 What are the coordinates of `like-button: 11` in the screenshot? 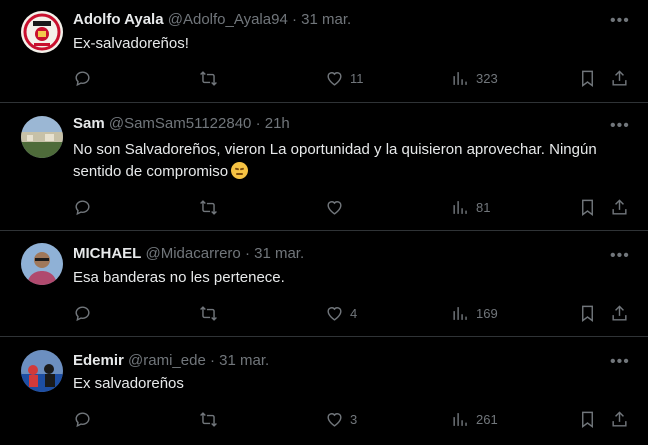 It's located at (344, 78).